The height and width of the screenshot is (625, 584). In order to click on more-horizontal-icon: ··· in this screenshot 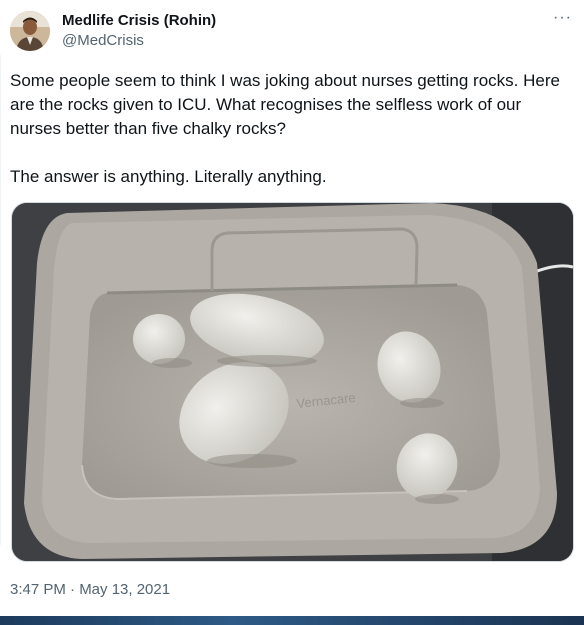, I will do `click(562, 18)`.